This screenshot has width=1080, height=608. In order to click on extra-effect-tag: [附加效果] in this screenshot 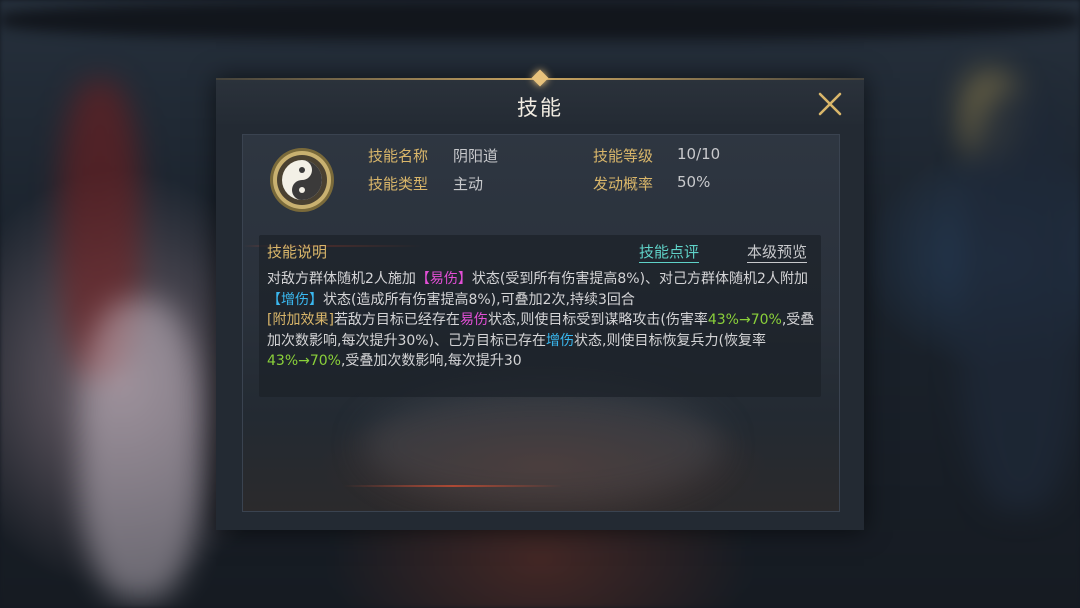, I will do `click(300, 320)`.